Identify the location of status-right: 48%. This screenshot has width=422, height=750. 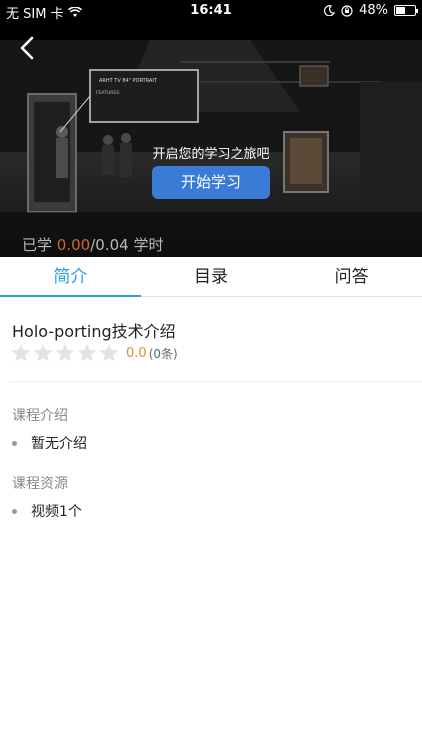
(371, 10).